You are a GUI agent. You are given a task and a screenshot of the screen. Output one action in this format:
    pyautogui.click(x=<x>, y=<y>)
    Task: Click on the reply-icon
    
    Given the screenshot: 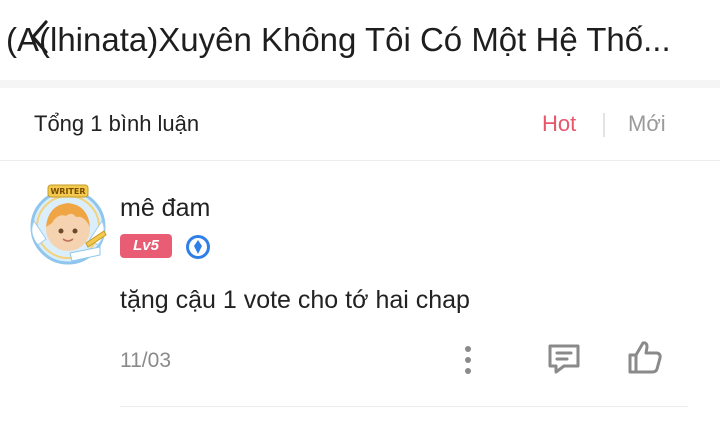 What is the action you would take?
    pyautogui.click(x=564, y=358)
    